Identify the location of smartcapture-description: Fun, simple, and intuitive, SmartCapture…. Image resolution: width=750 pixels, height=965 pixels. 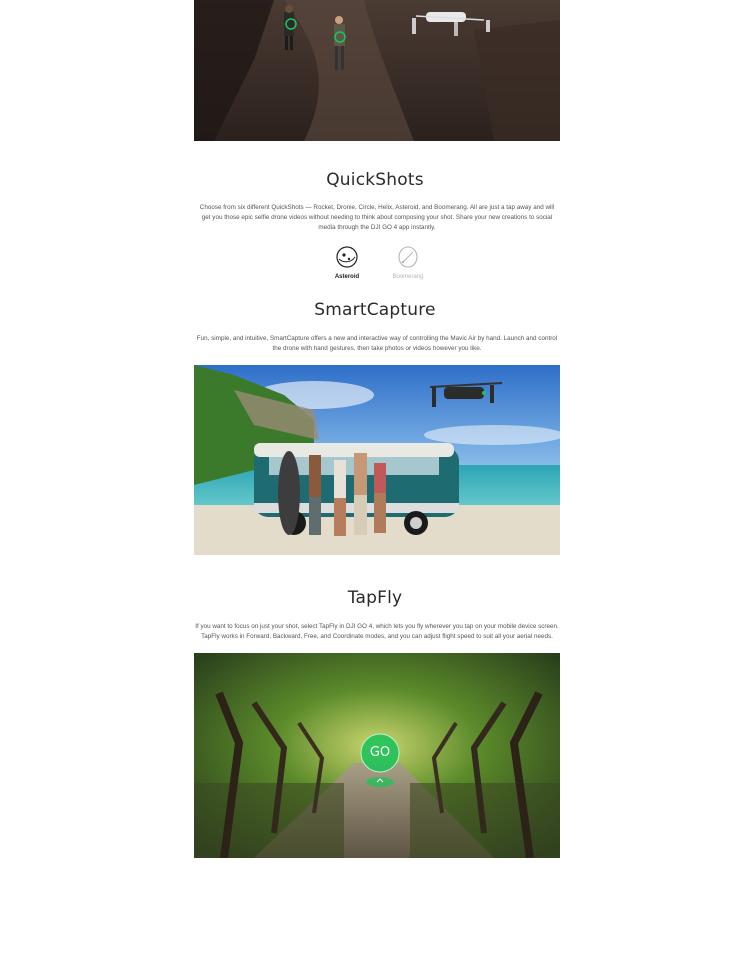
(377, 343).